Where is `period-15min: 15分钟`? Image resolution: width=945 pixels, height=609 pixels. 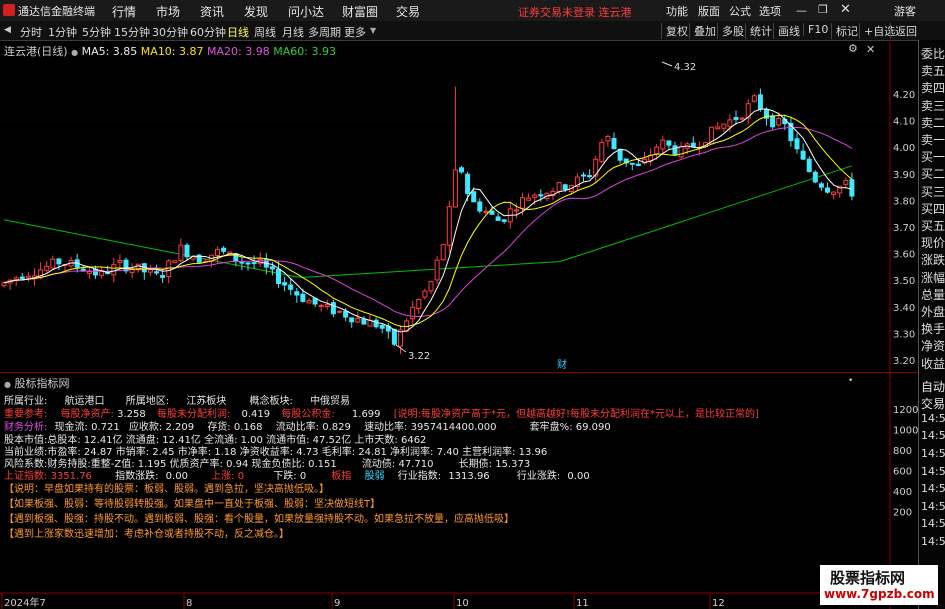 period-15min: 15分钟 is located at coordinates (132, 32).